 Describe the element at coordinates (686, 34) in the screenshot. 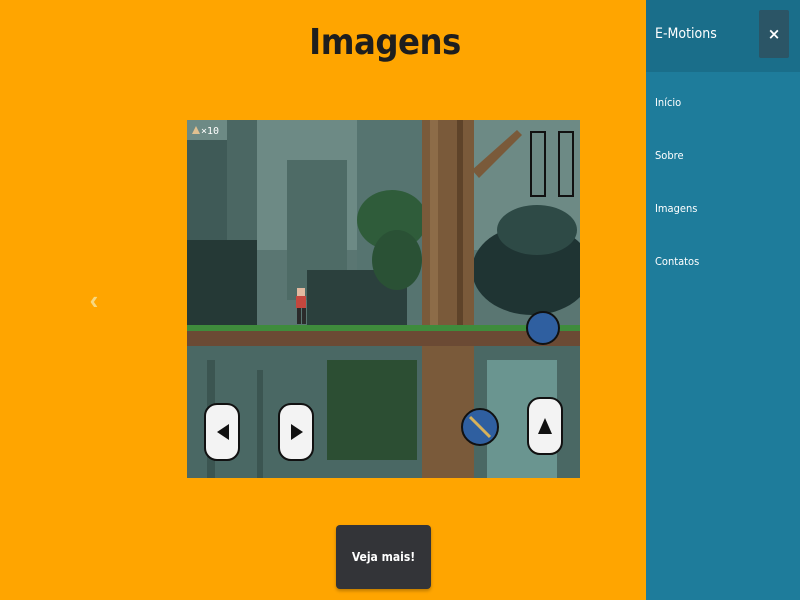

I see `brand-name: E-Motions` at that location.